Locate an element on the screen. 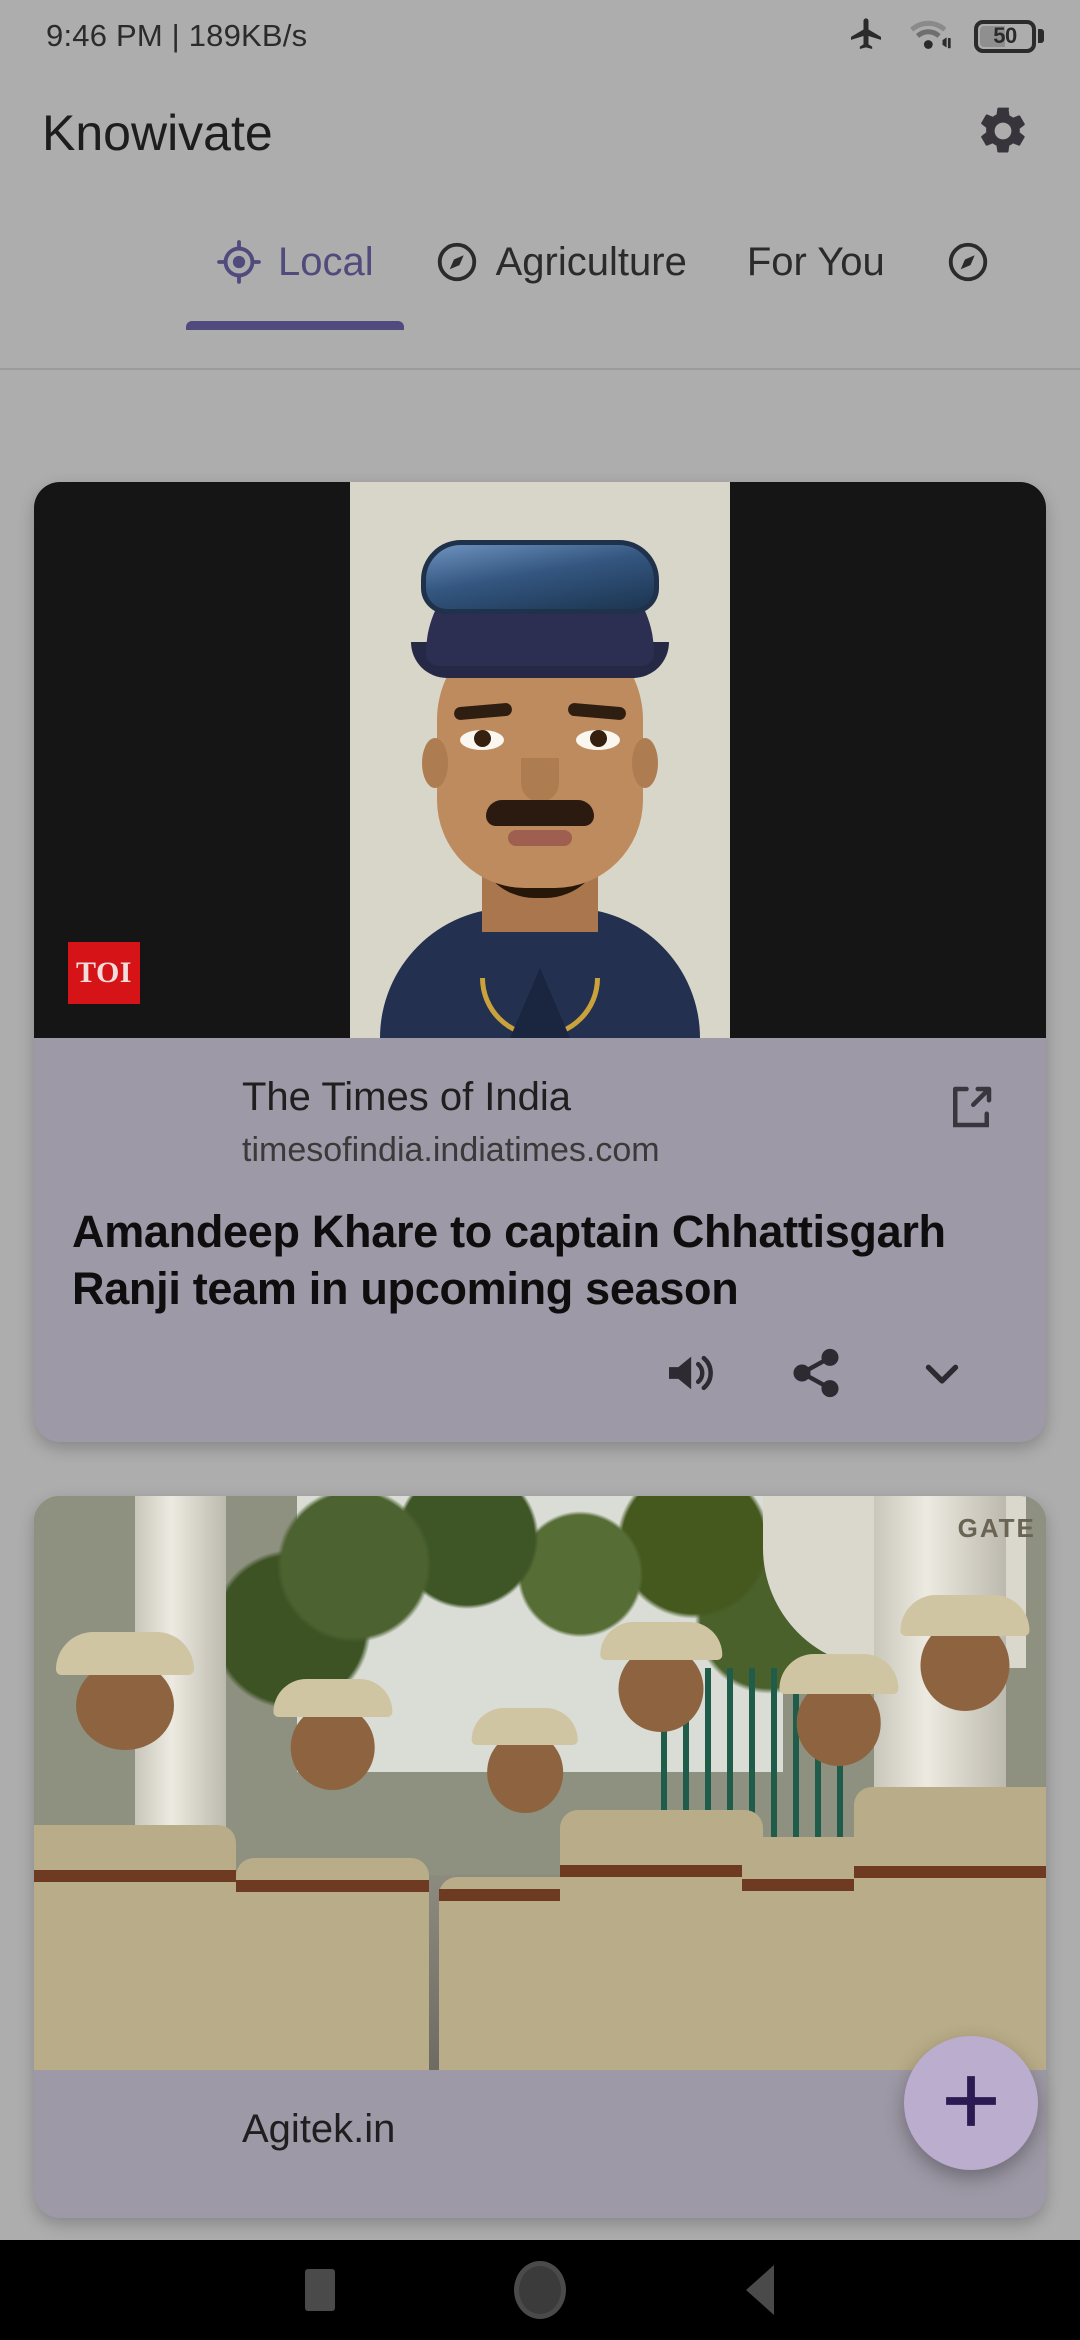 The height and width of the screenshot is (2340, 1080). cricketer-portrait is located at coordinates (540, 760).